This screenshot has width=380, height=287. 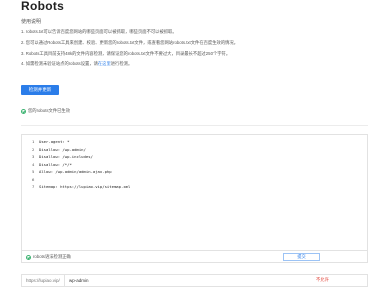 What do you see at coordinates (33, 179) in the screenshot?
I see `editor-line: 6` at bounding box center [33, 179].